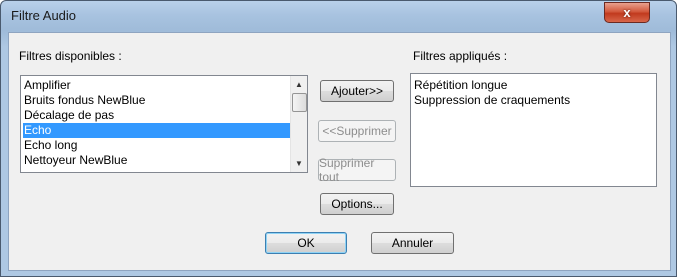 The image size is (677, 277). Describe the element at coordinates (357, 131) in the screenshot. I see `remove-button: <<Supprimer` at that location.